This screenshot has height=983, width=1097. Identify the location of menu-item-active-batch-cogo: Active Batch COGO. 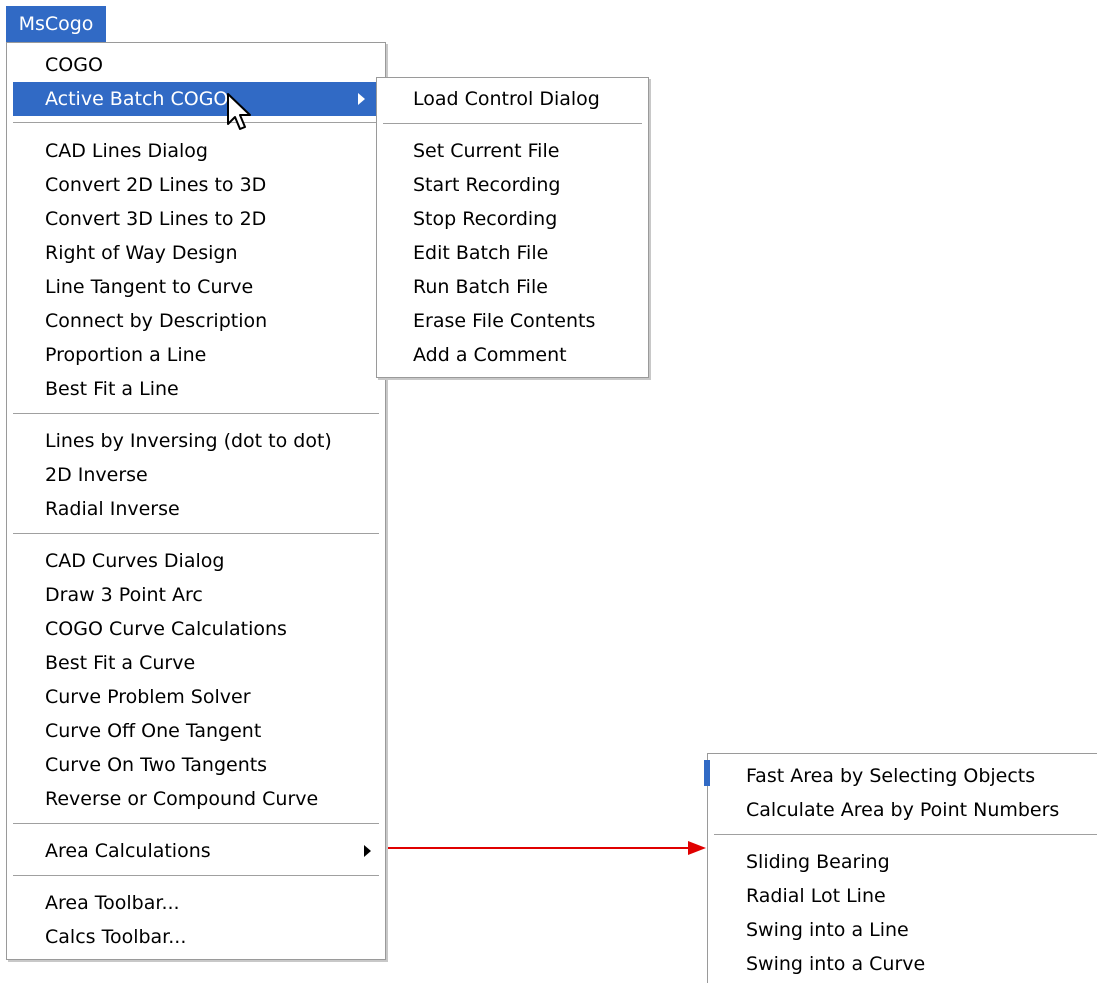
(196, 99).